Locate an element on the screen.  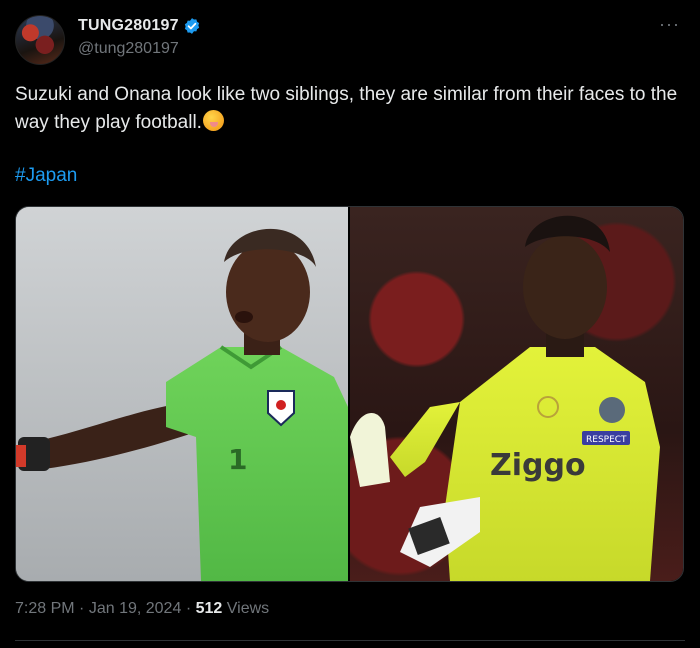
tweet-date: Jan 19, 2024 is located at coordinates (135, 608).